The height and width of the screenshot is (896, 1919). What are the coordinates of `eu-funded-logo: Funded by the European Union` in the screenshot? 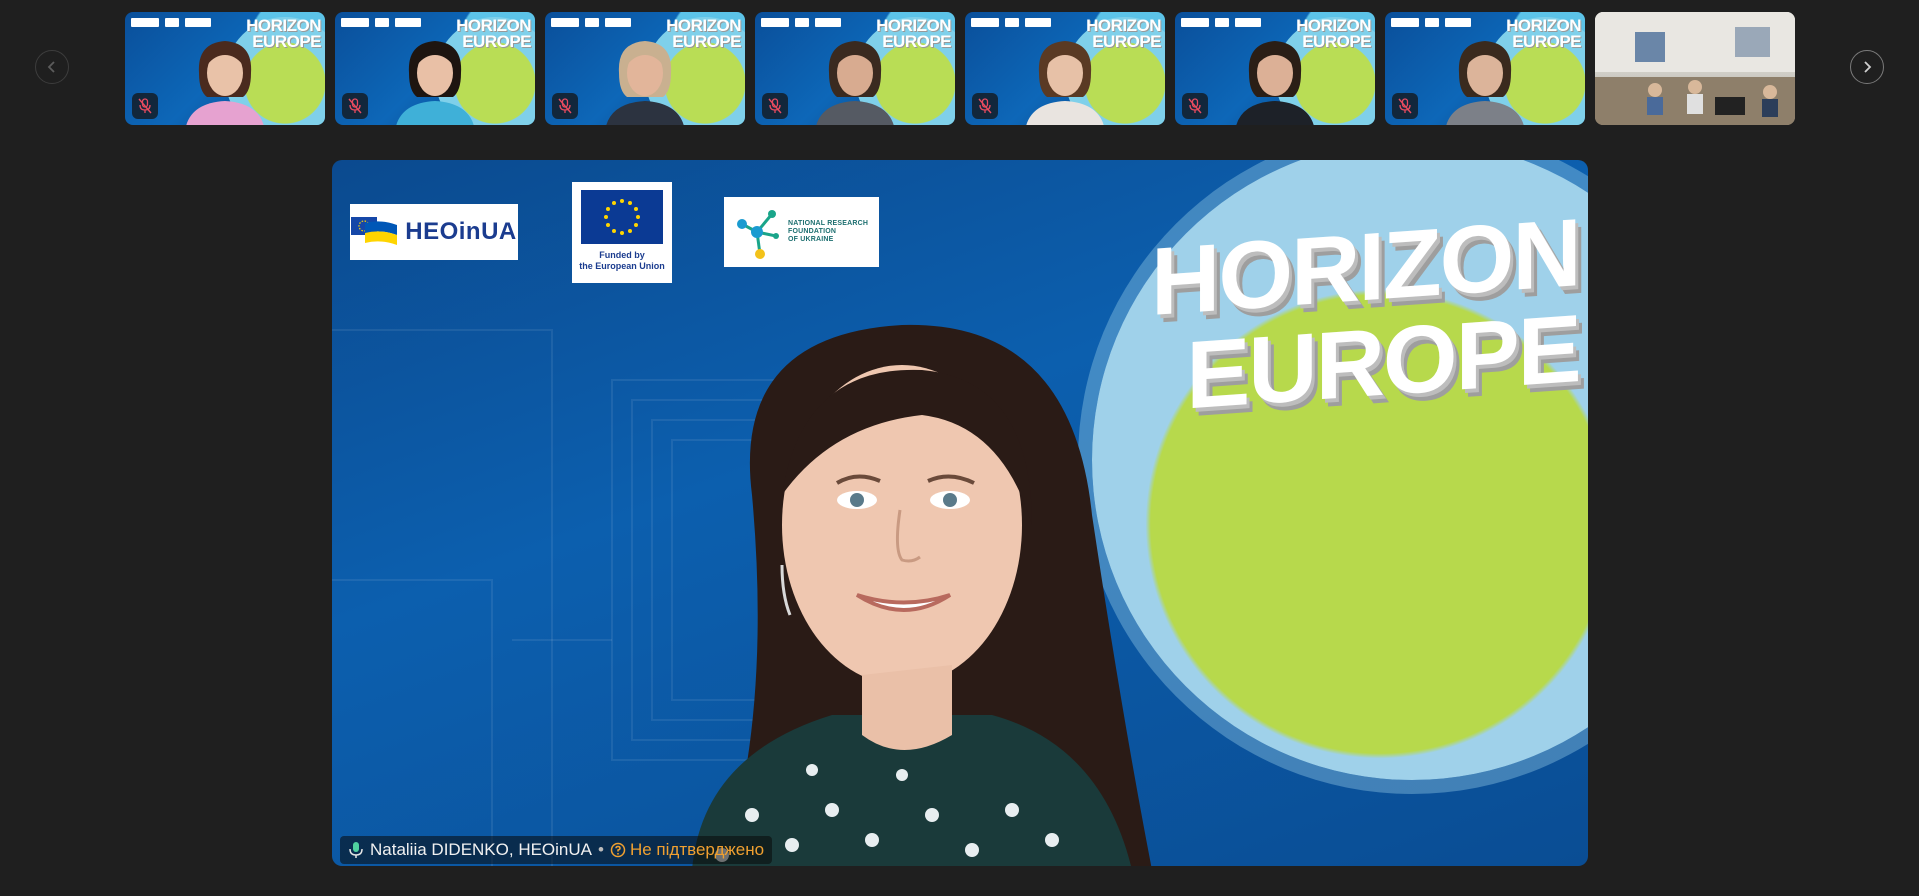 It's located at (622, 232).